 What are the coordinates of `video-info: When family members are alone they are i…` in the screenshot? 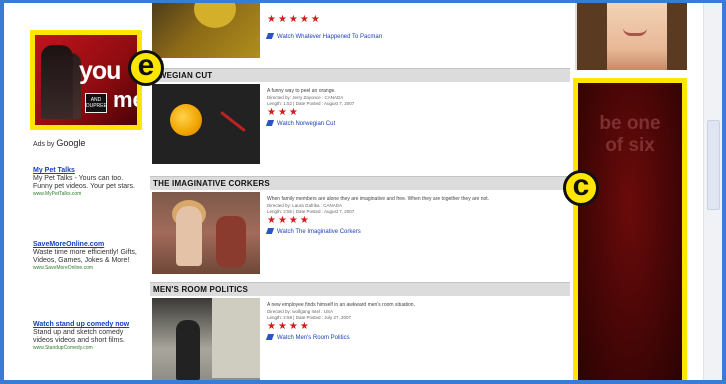 It's located at (416, 216).